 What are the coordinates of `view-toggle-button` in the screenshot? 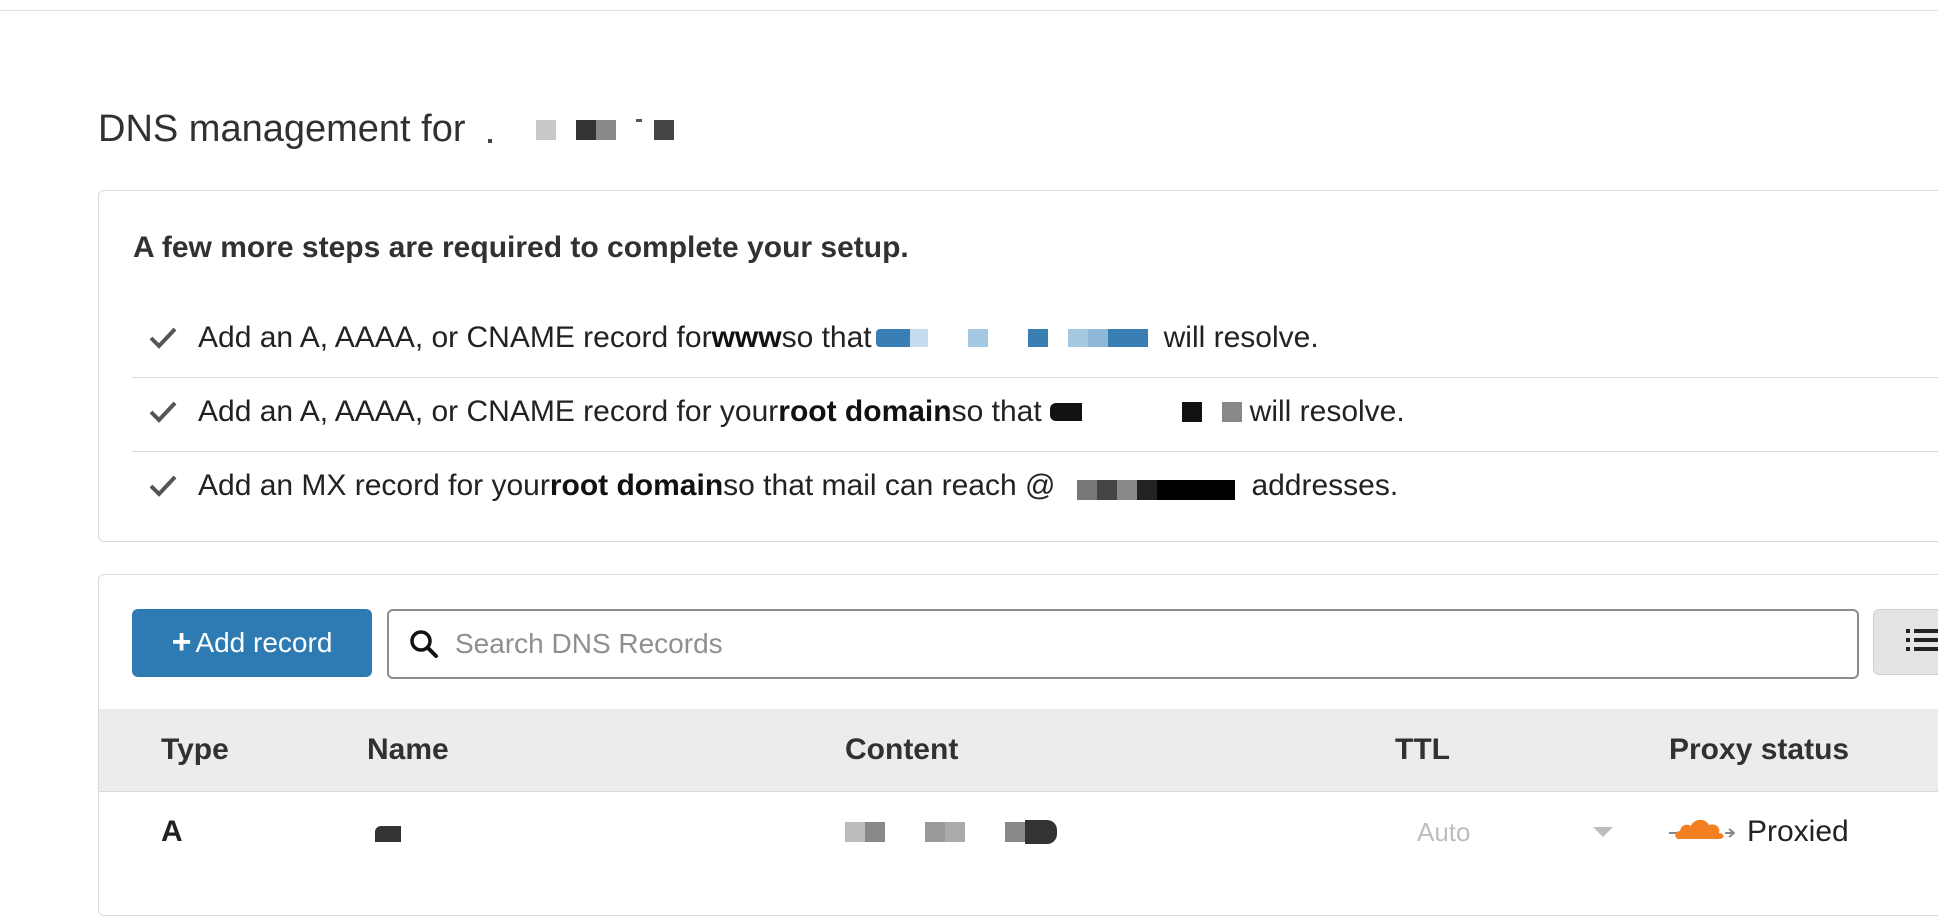 It's located at (1905, 642).